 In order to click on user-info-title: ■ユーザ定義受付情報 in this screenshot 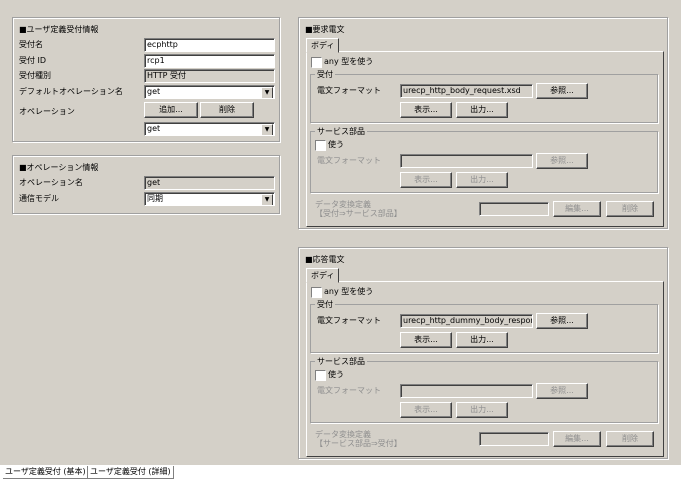, I will do `click(59, 29)`.